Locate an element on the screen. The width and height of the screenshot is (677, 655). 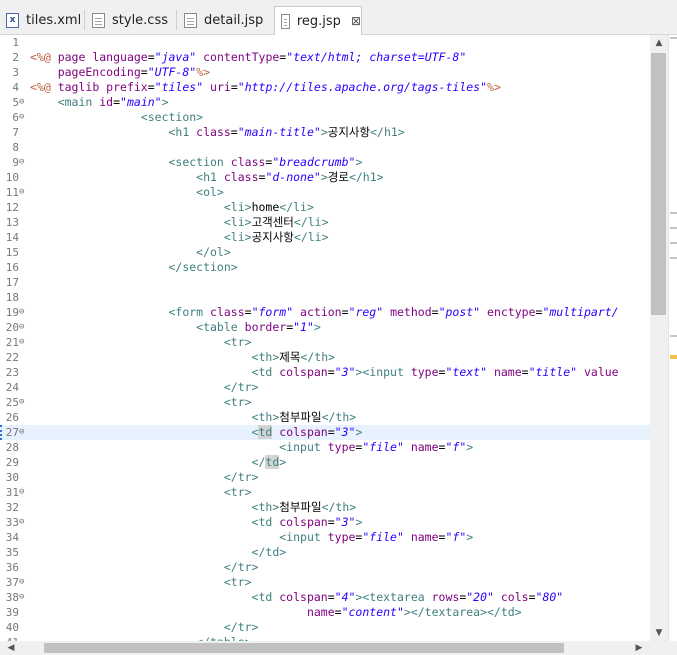
code-text: <li>고객센터</li> is located at coordinates (179, 222).